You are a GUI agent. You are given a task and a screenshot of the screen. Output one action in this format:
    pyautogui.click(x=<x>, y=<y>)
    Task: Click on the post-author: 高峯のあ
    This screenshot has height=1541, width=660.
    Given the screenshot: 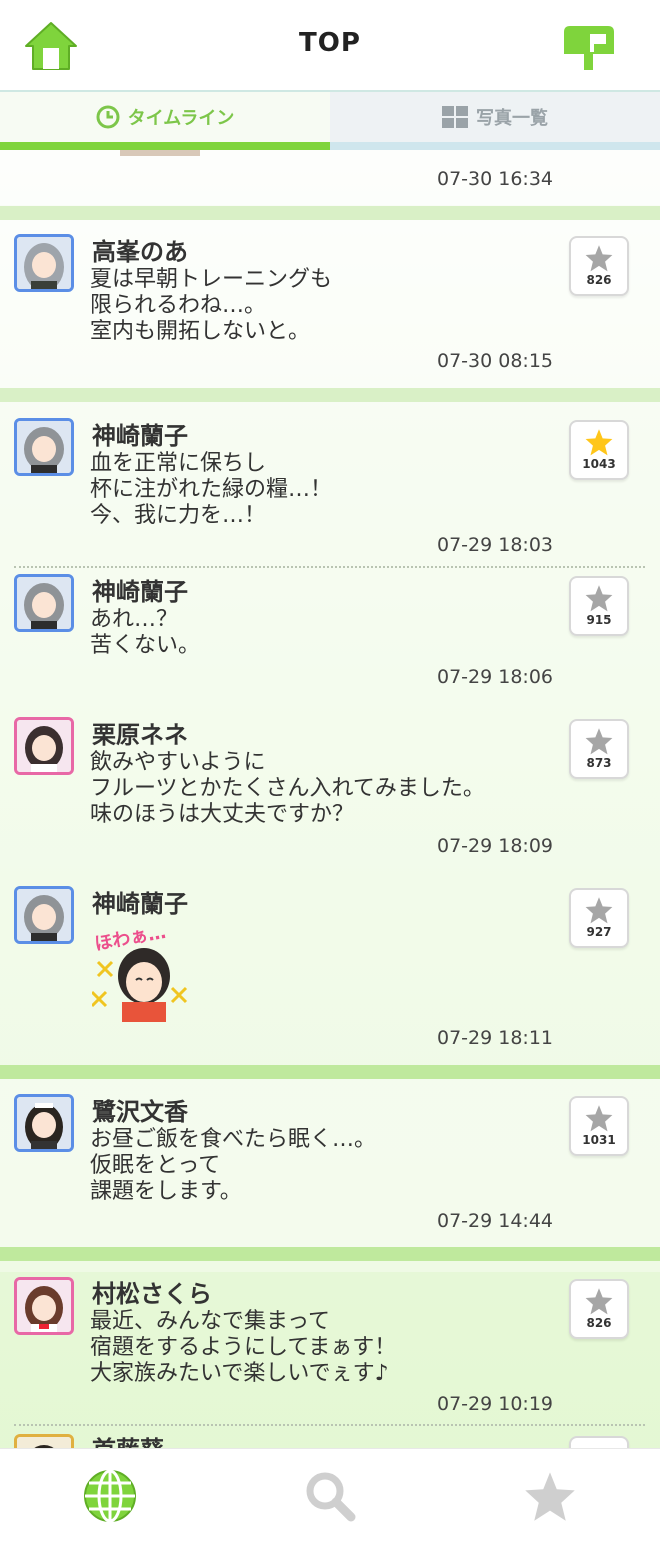 What is the action you would take?
    pyautogui.click(x=140, y=252)
    